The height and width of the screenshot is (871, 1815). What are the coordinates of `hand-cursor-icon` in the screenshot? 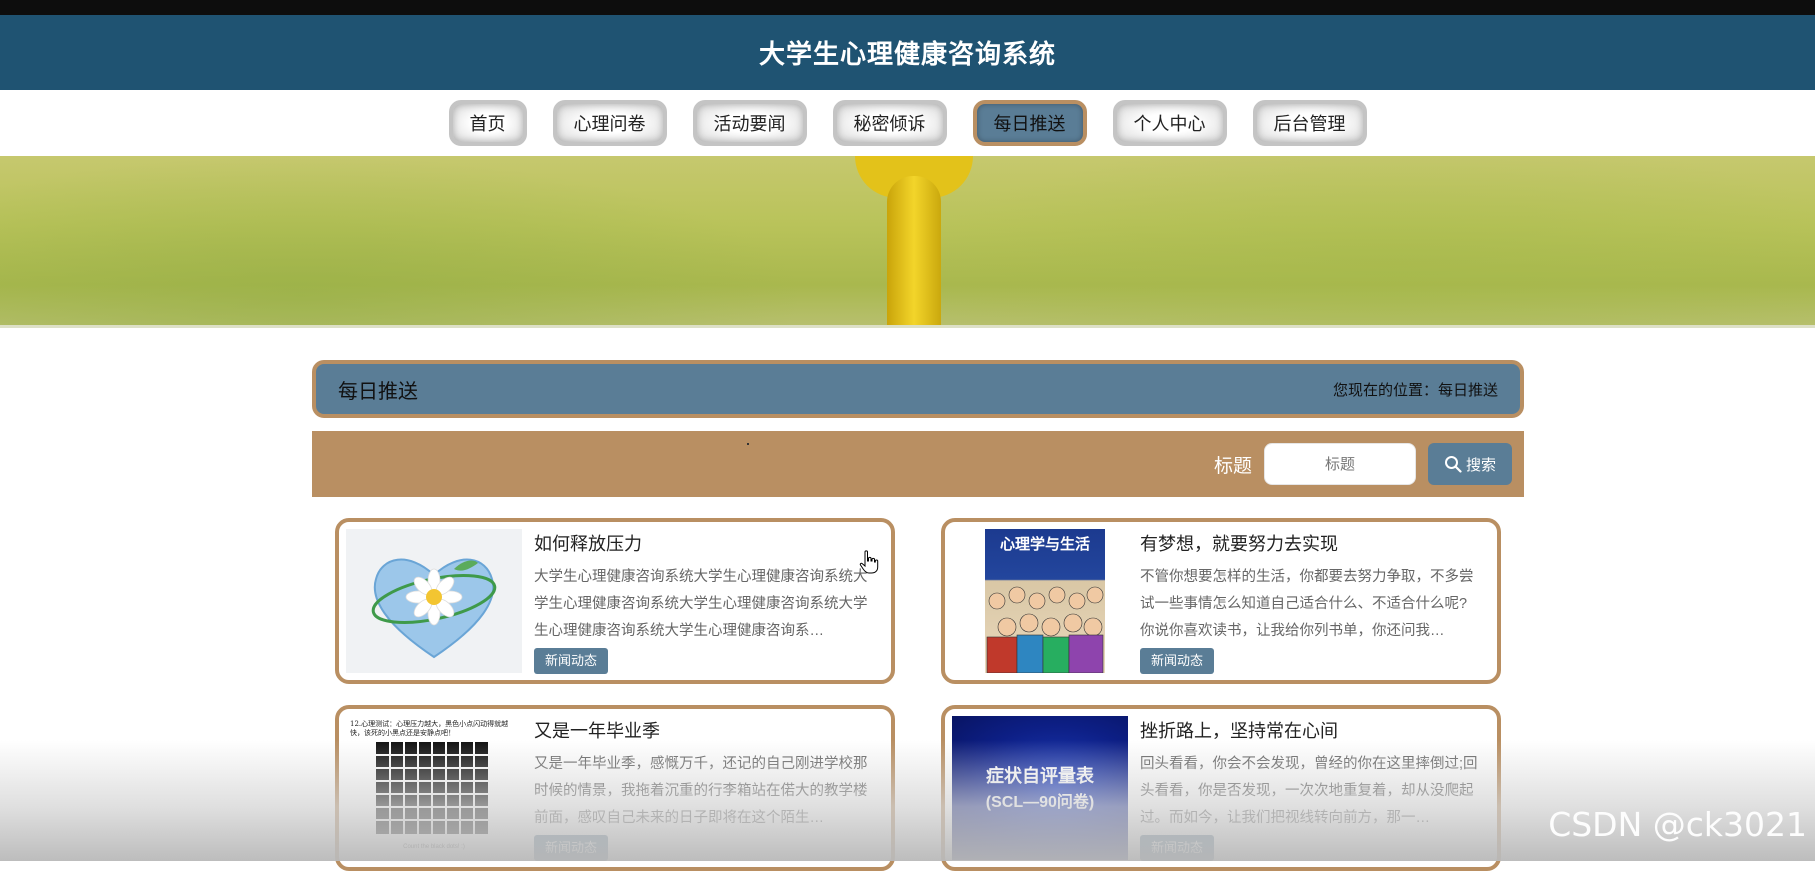 It's located at (869, 562).